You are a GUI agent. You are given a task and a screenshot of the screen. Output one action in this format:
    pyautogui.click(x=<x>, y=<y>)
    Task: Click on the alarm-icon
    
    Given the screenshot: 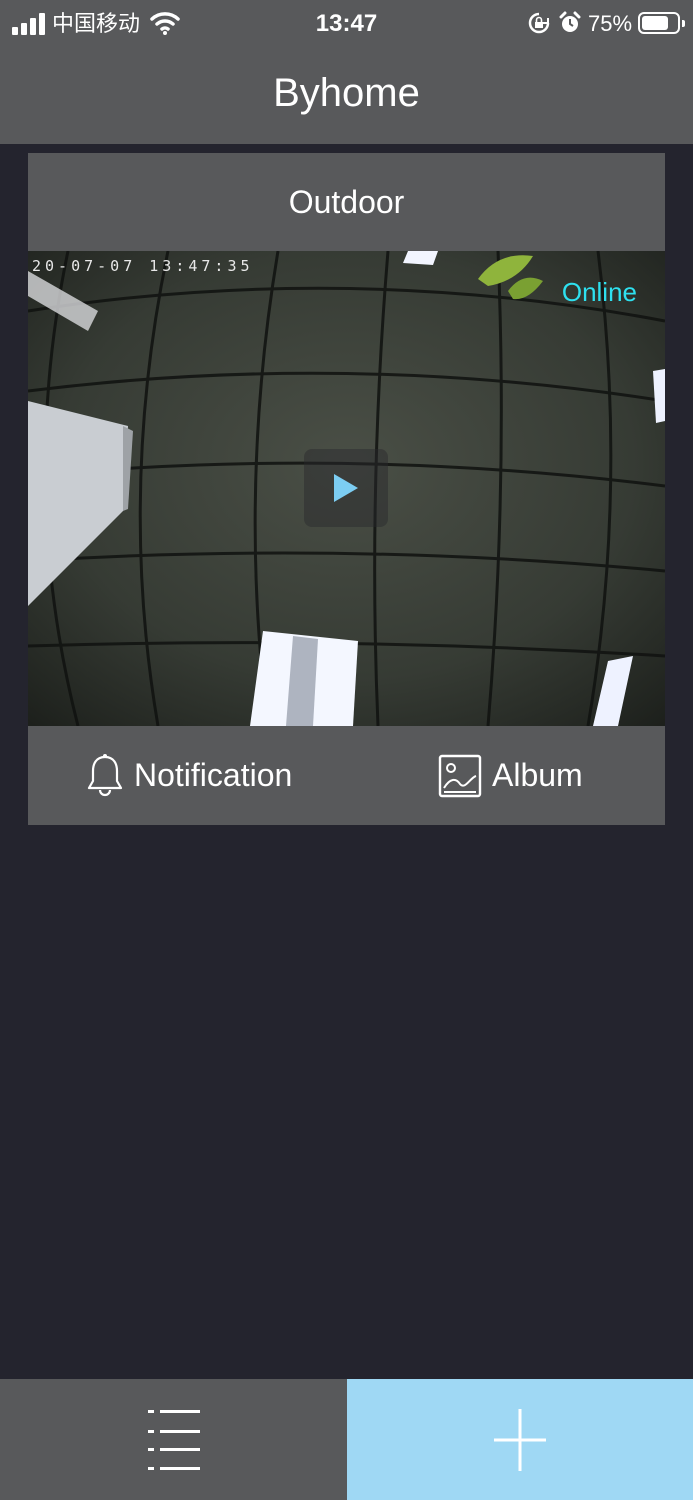 What is the action you would take?
    pyautogui.click(x=570, y=21)
    